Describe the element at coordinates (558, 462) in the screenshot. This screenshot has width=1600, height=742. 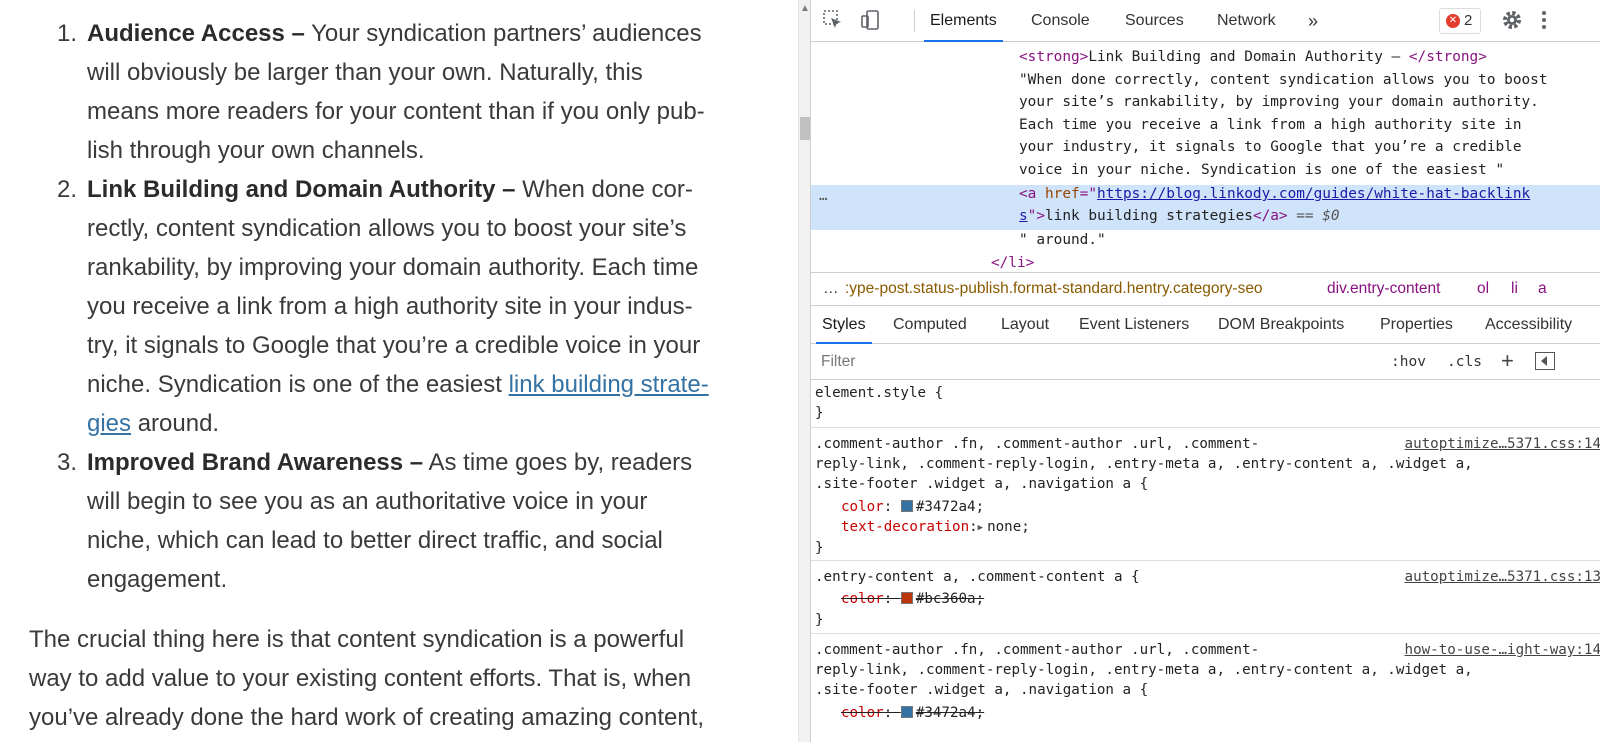
I see `item-text: As time goes by, readers` at that location.